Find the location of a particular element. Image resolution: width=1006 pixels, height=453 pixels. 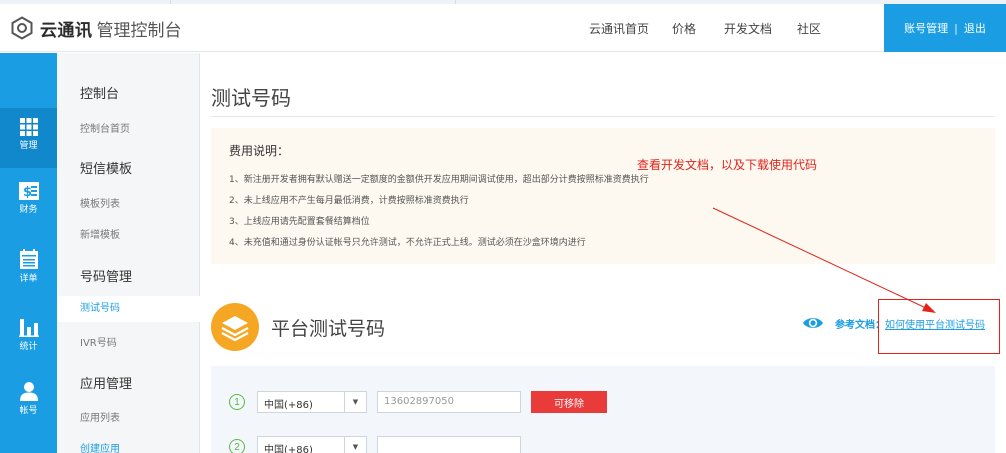

rail-label: 财务 is located at coordinates (28, 210).